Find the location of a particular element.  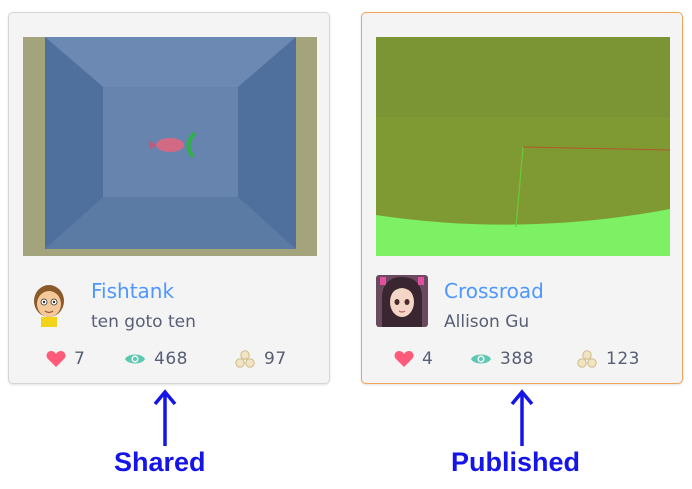

loves-stat: 4 is located at coordinates (413, 359).